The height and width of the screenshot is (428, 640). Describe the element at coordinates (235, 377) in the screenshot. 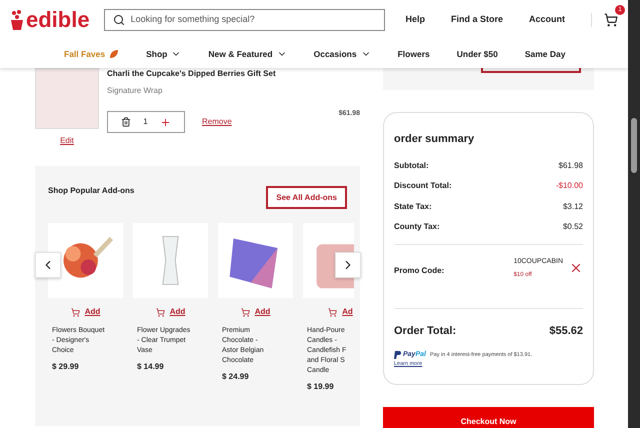

I see `product-price: $ 24.99` at that location.